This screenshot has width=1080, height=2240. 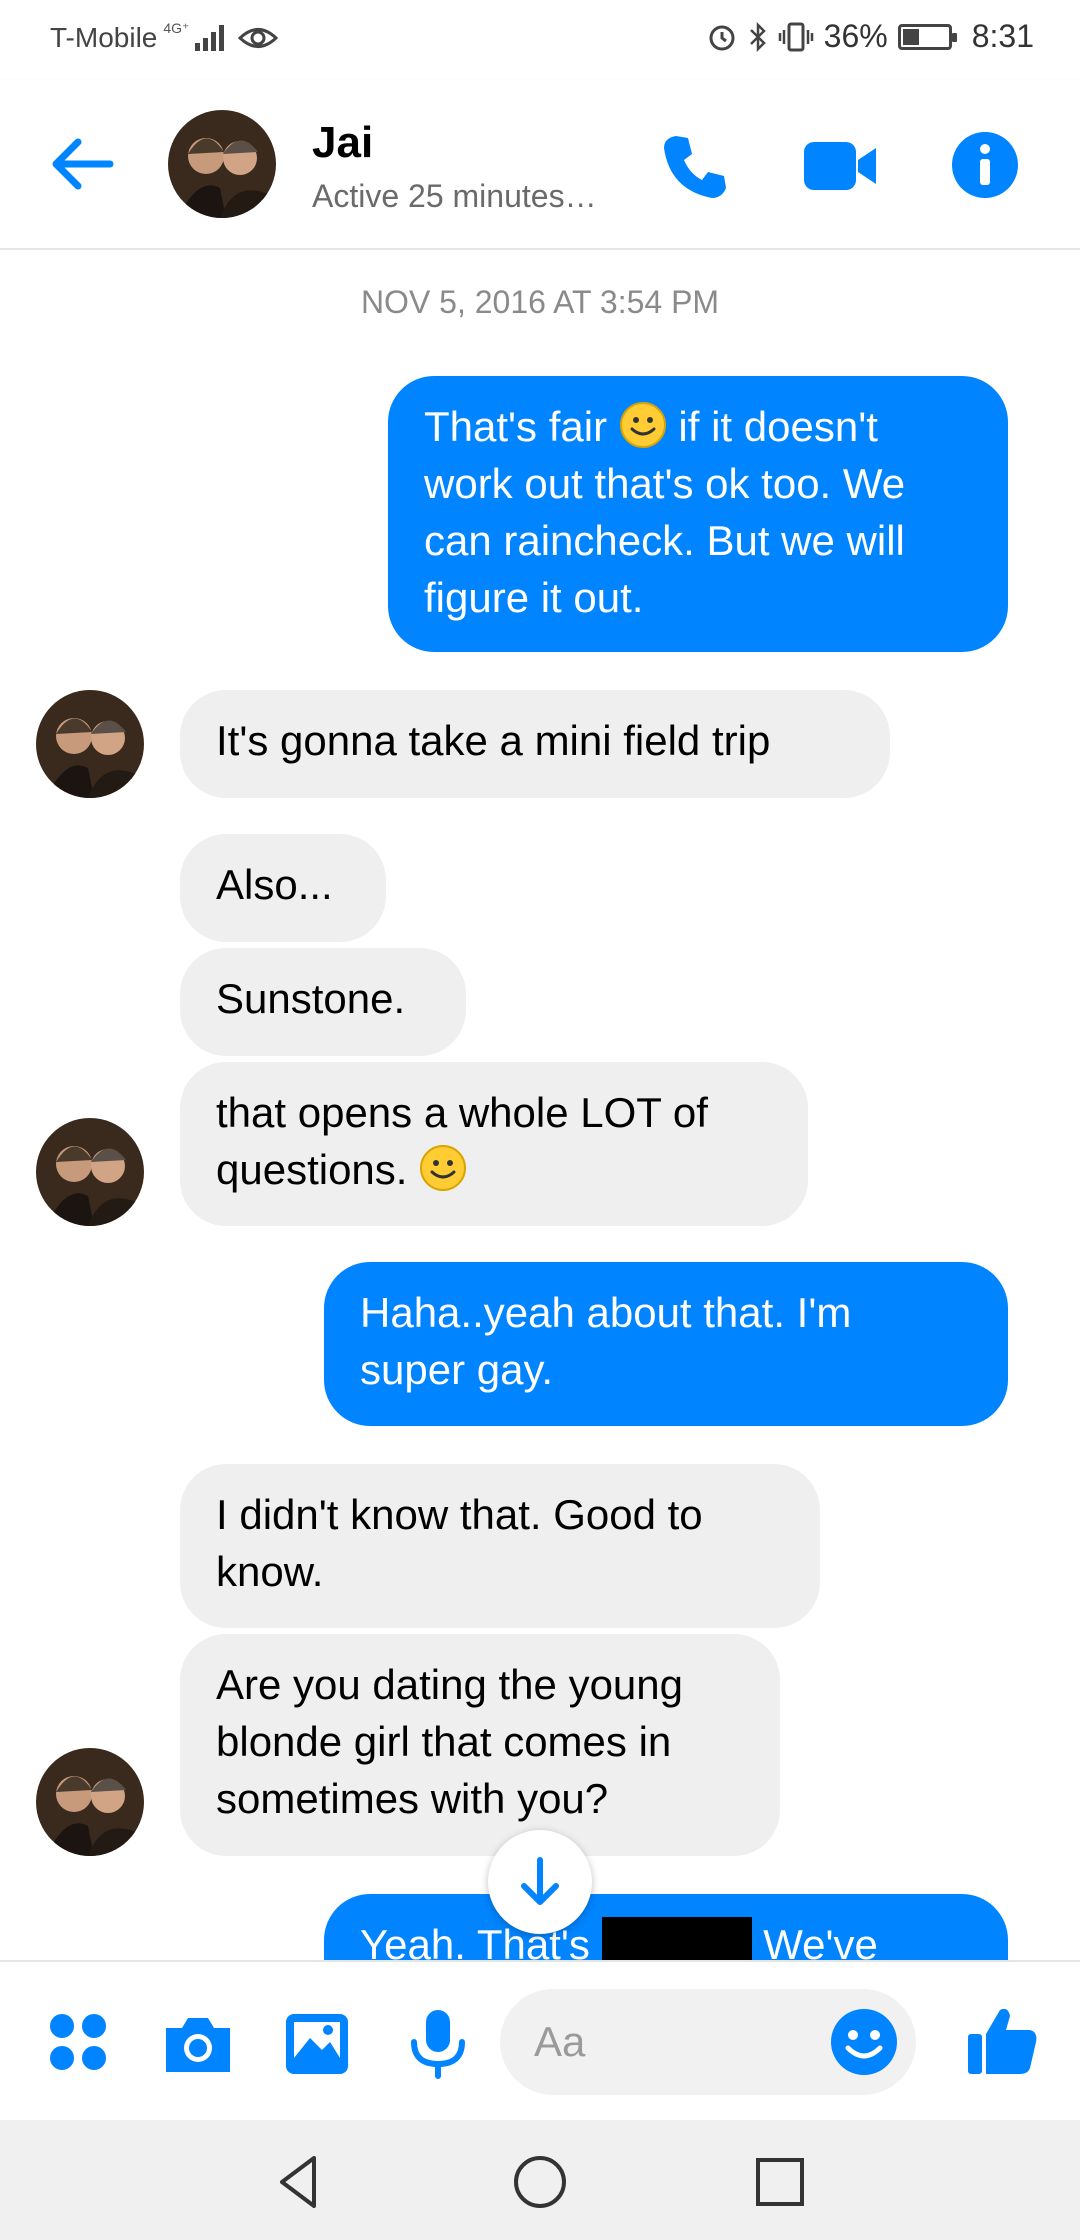 I want to click on circle-home-icon, so click(x=540, y=2182).